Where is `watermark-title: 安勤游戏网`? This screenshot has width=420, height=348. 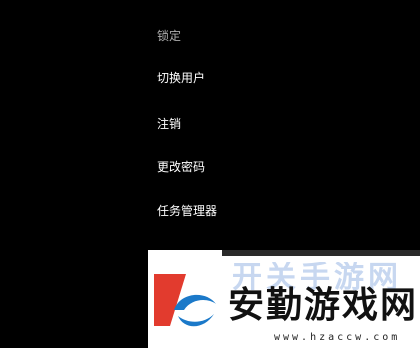
watermark-title: 安勤游戏网 is located at coordinates (323, 305).